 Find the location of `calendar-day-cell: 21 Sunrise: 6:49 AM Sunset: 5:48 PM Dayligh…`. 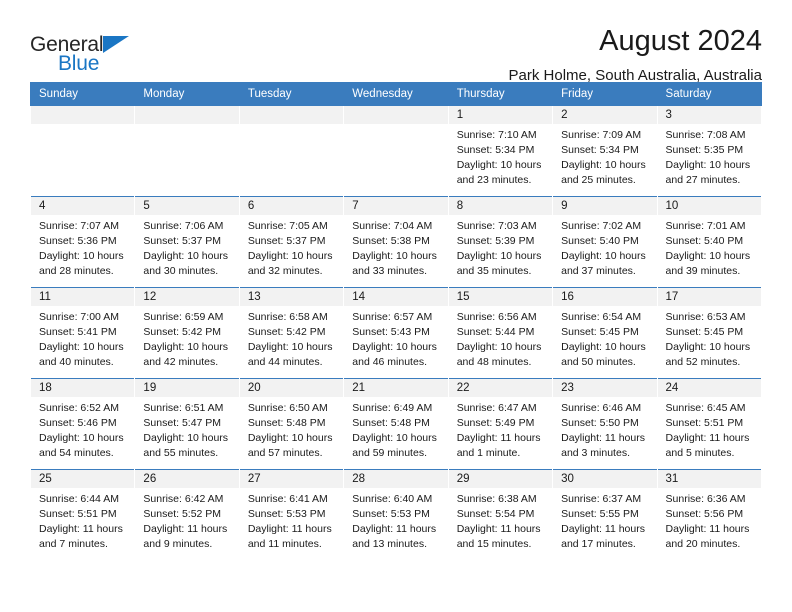

calendar-day-cell: 21 Sunrise: 6:49 AM Sunset: 5:48 PM Dayligh… is located at coordinates (396, 424).